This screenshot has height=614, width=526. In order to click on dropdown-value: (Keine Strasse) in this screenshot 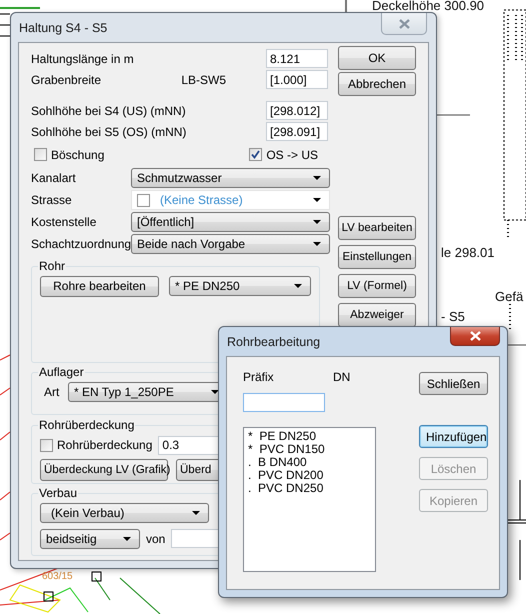, I will do `click(202, 200)`.